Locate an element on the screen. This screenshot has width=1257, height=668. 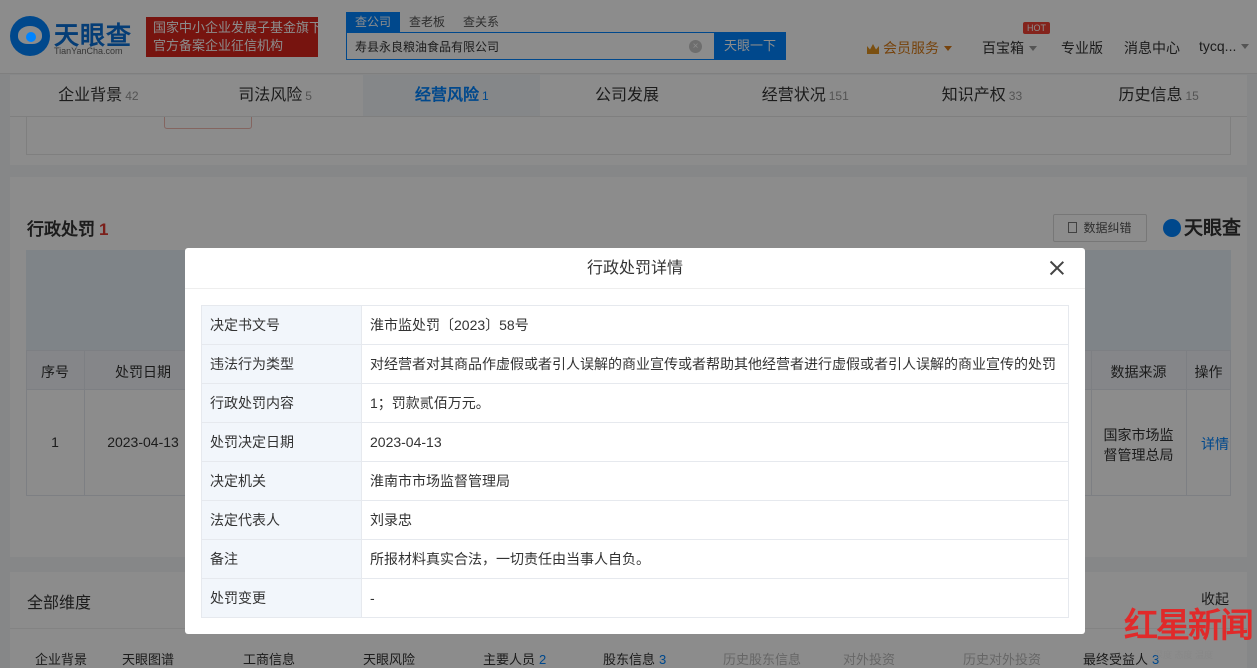
detail-row: 行政处罚内容 1；罚款贰佰万元。 is located at coordinates (635, 403).